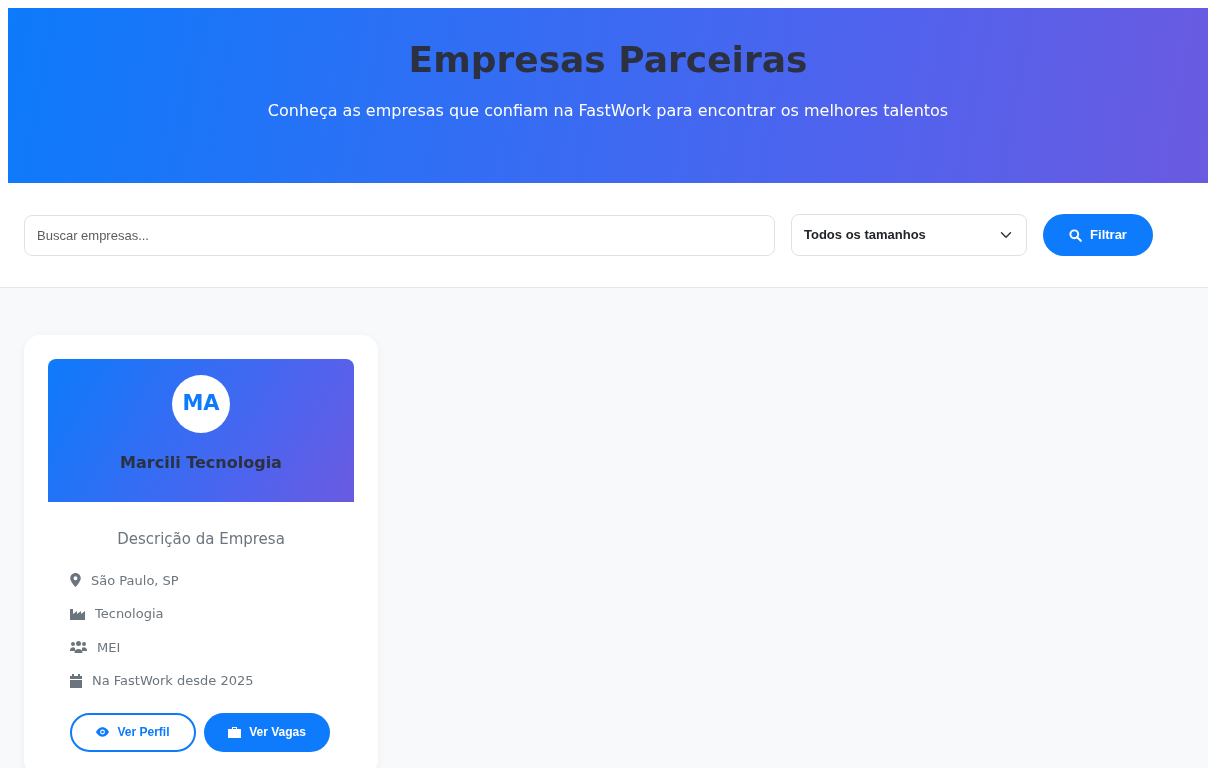 This screenshot has height=768, width=1208. What do you see at coordinates (201, 463) in the screenshot?
I see `company-name: Marcili Tecnologia` at bounding box center [201, 463].